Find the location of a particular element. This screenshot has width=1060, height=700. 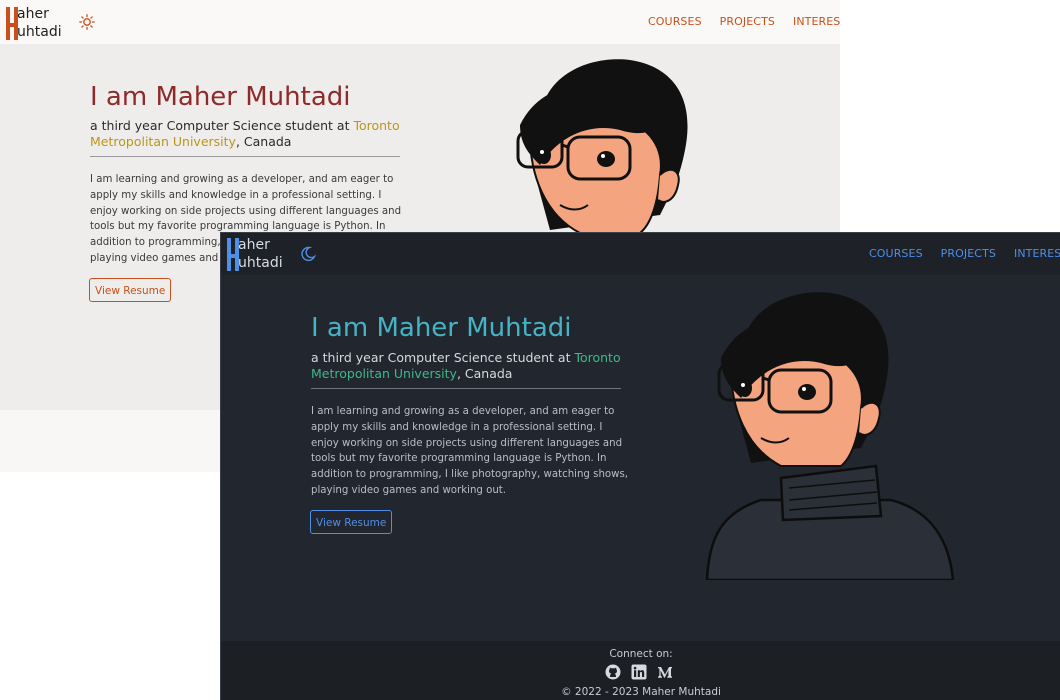

footer: Connect on: © 2022 - 2023 Maher Muhtadi is located at coordinates (640, 670).